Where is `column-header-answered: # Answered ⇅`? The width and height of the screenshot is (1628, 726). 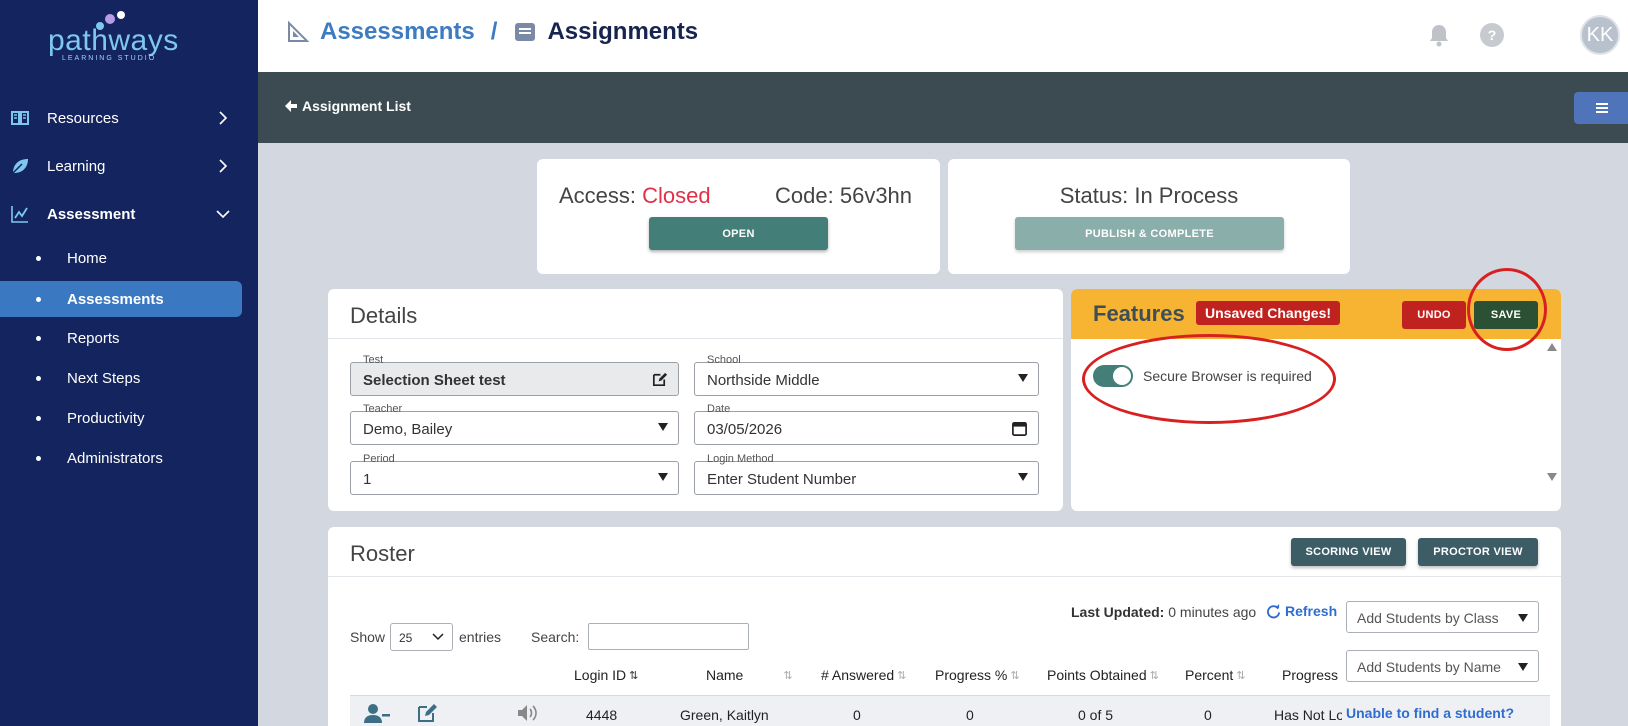
column-header-answered: # Answered ⇅ is located at coordinates (863, 675).